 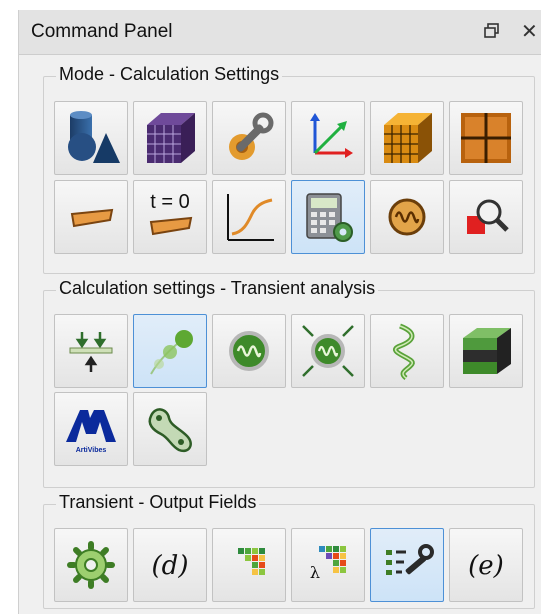 I want to click on color-field-map-icon, so click(x=251, y=561).